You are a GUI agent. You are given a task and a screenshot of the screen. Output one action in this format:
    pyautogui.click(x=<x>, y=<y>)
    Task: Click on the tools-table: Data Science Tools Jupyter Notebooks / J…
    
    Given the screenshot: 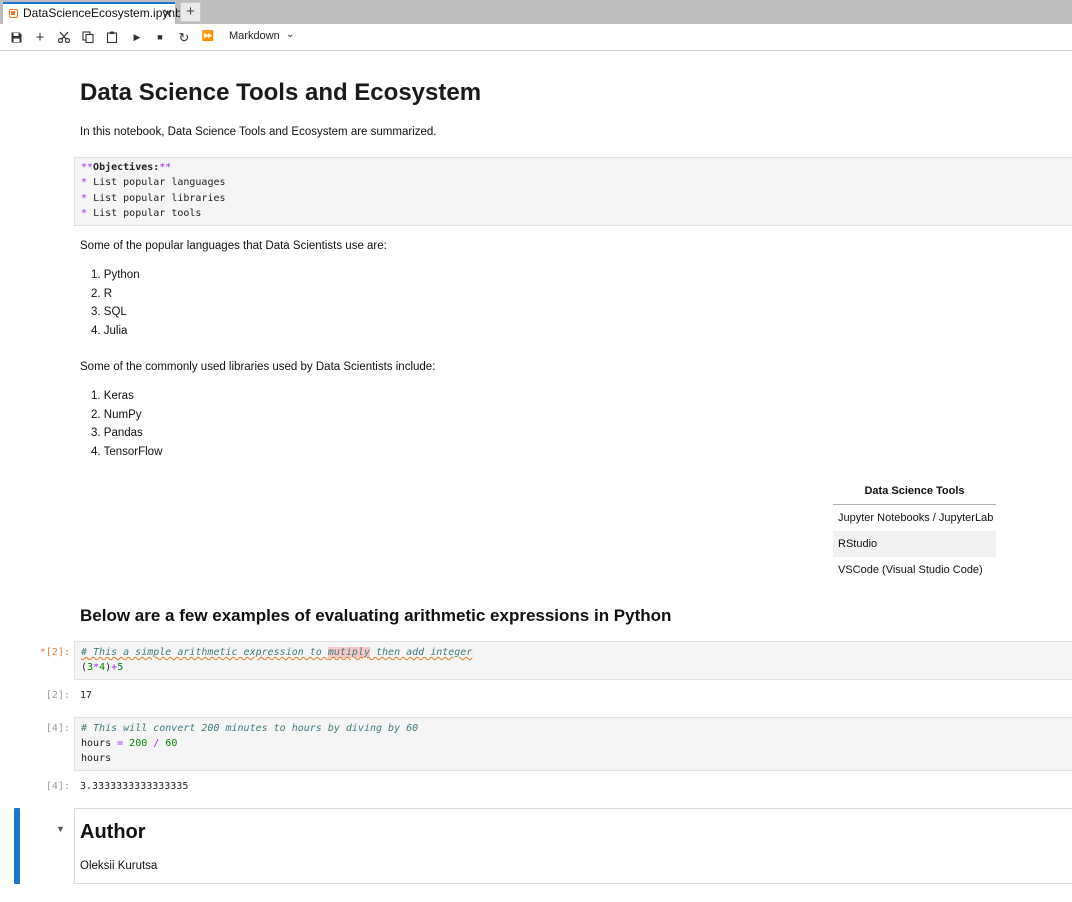 What is the action you would take?
    pyautogui.click(x=914, y=532)
    